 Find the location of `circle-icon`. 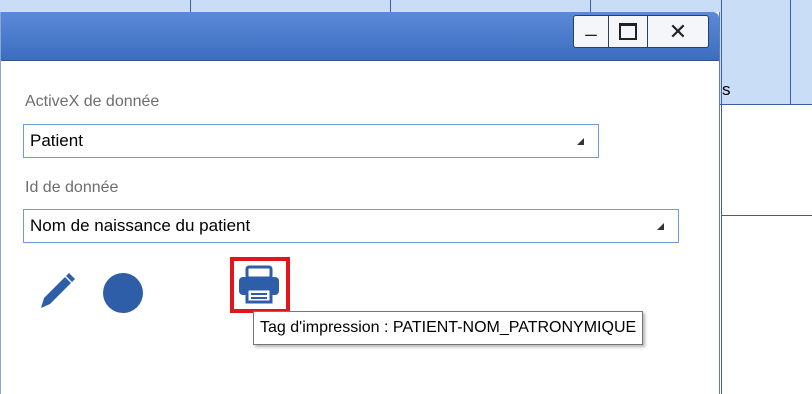

circle-icon is located at coordinates (123, 293).